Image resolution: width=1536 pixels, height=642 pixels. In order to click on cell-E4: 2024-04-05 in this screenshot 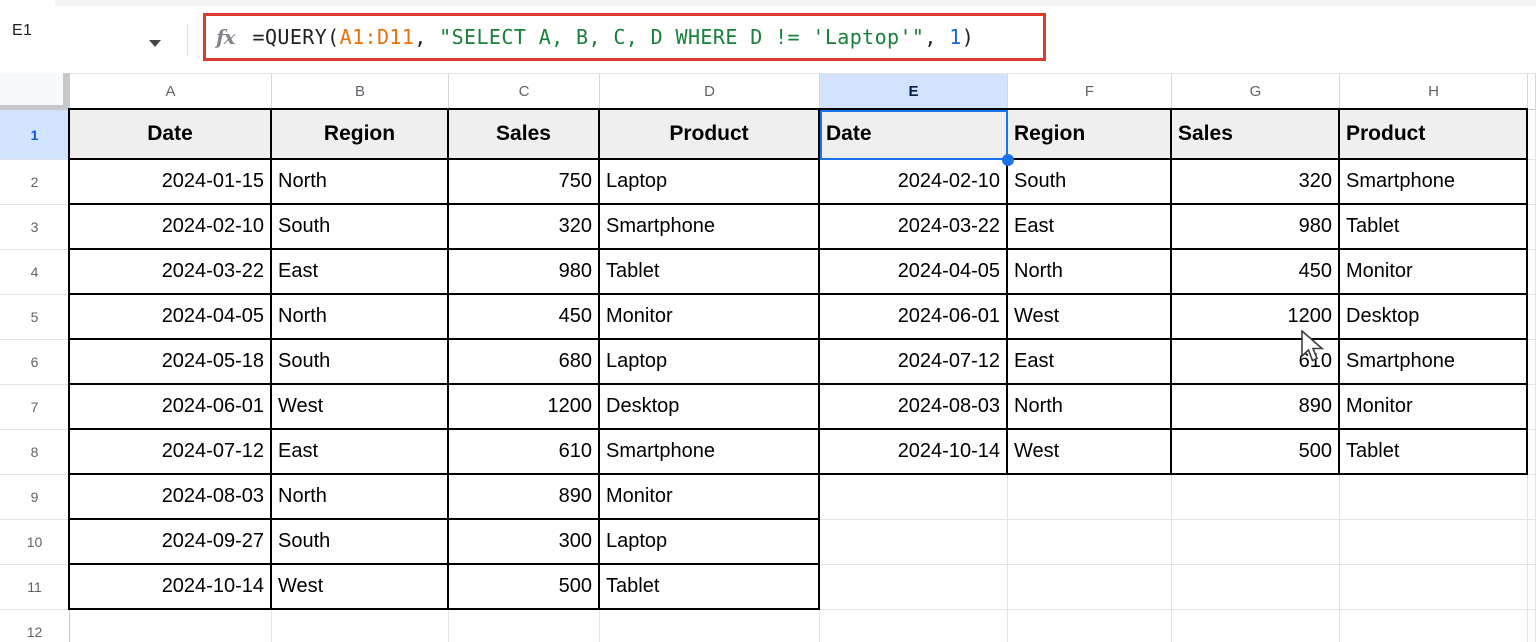, I will do `click(914, 272)`.